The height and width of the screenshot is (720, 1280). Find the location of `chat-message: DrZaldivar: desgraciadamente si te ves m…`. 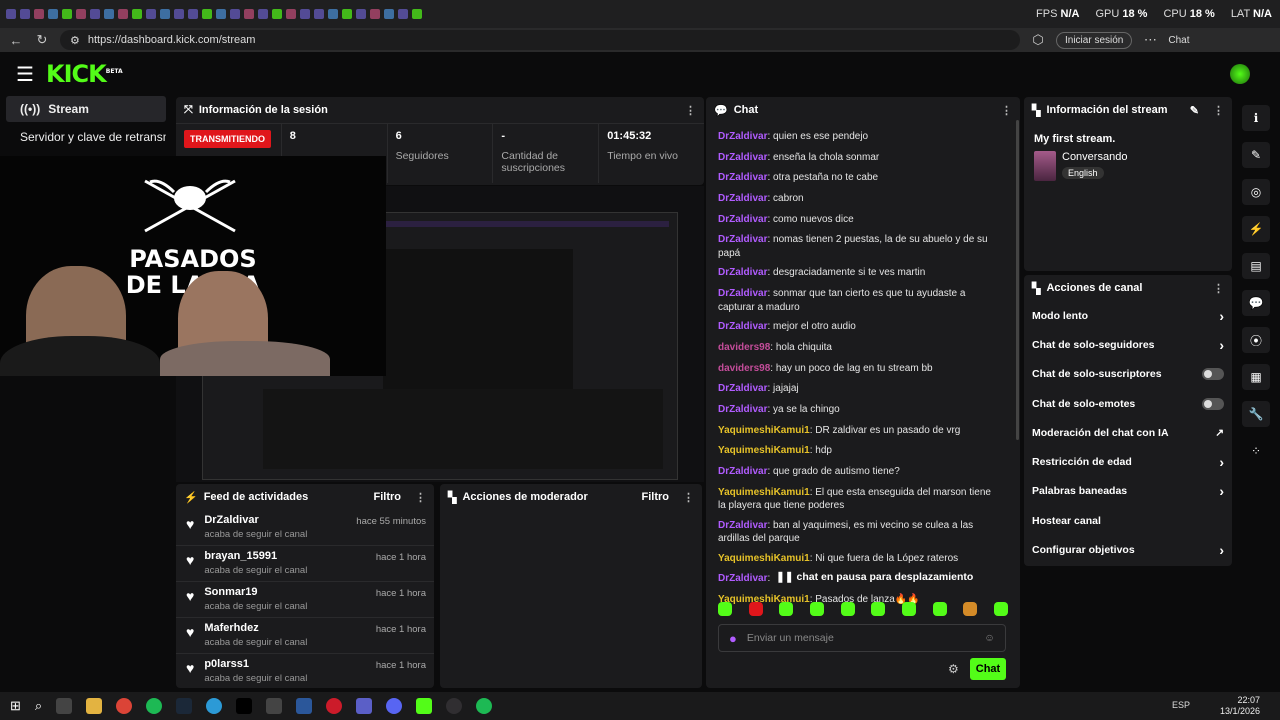

chat-message: DrZaldivar: desgraciadamente si te ves m… is located at coordinates (856, 273).